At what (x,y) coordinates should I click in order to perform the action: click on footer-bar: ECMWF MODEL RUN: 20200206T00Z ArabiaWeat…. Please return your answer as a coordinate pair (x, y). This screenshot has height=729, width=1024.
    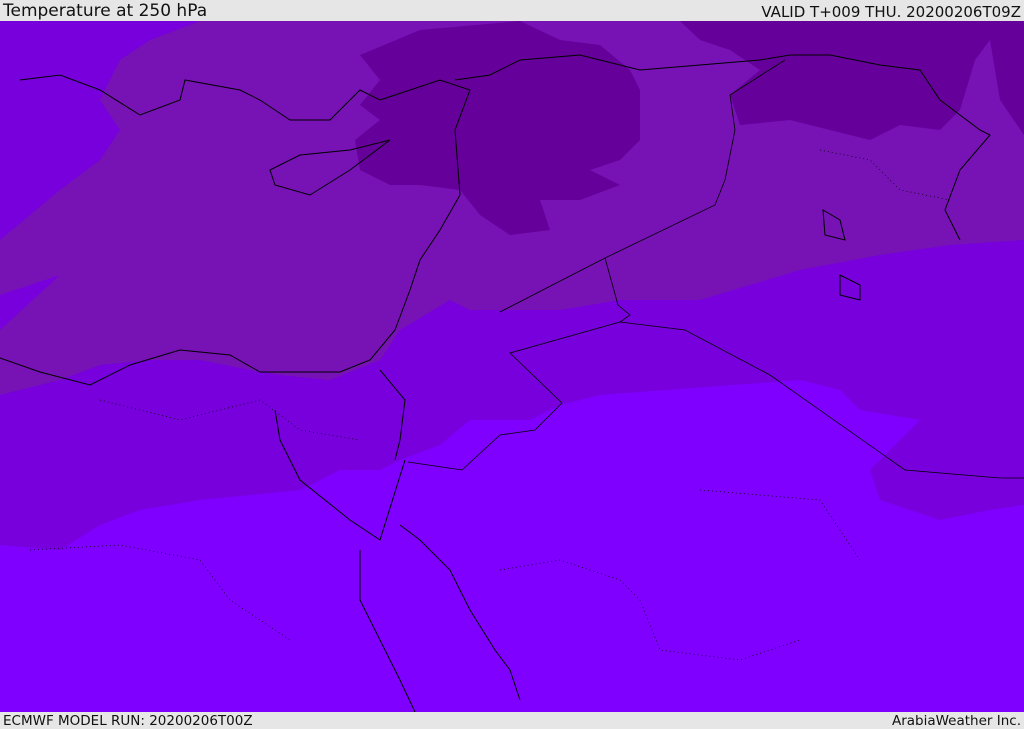
    Looking at the image, I should click on (512, 720).